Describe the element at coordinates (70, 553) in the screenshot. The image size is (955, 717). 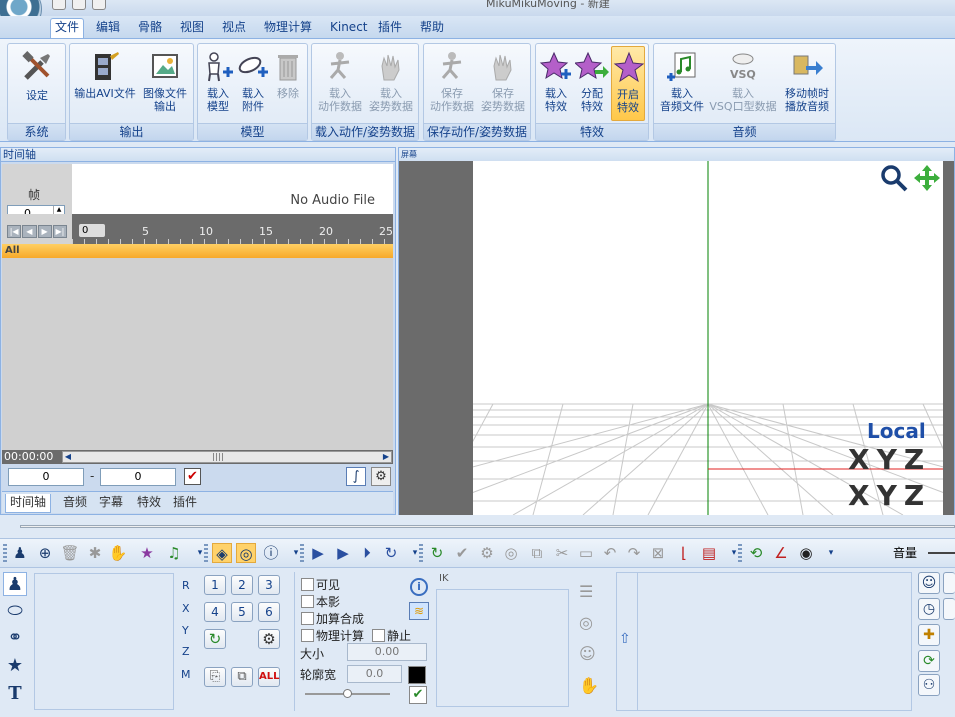
I see `toolbar-trash-icon: 🗑` at that location.